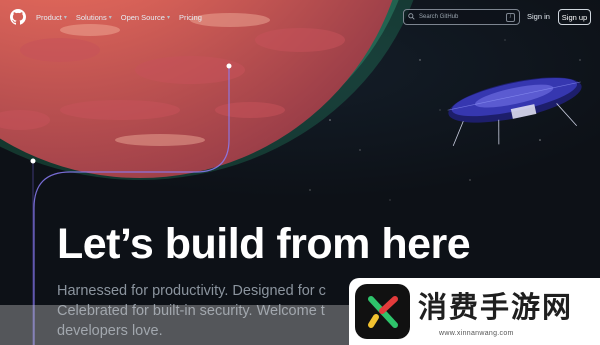 The height and width of the screenshot is (345, 600). What do you see at coordinates (264, 244) in the screenshot?
I see `hero-headline: Let’s build from here` at bounding box center [264, 244].